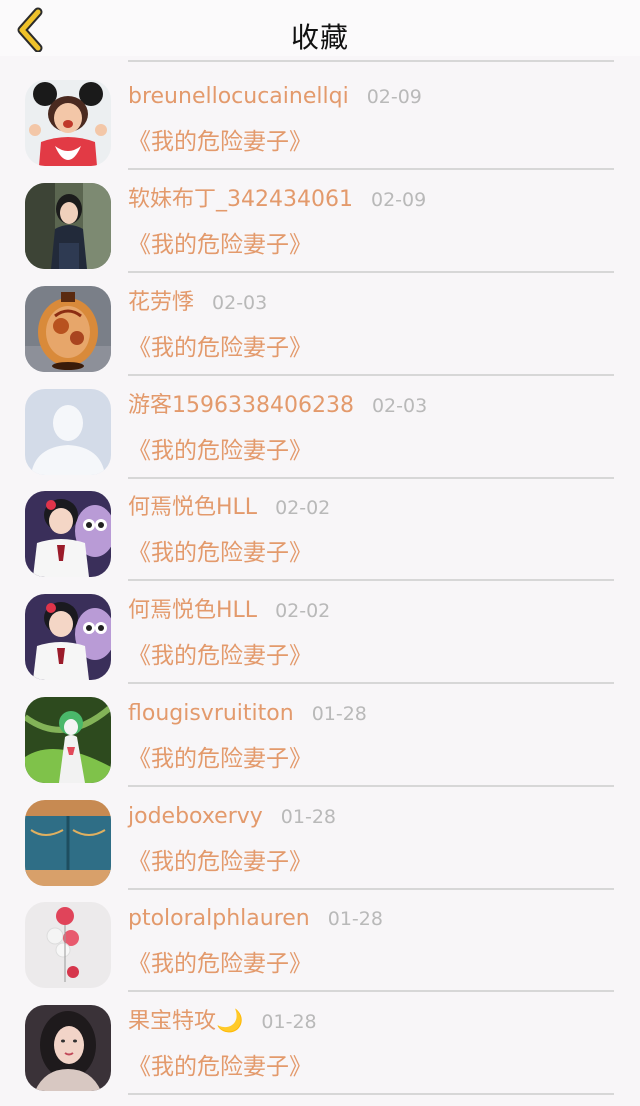 This screenshot has height=1106, width=640. What do you see at coordinates (68, 329) in the screenshot?
I see `vase-avatar` at bounding box center [68, 329].